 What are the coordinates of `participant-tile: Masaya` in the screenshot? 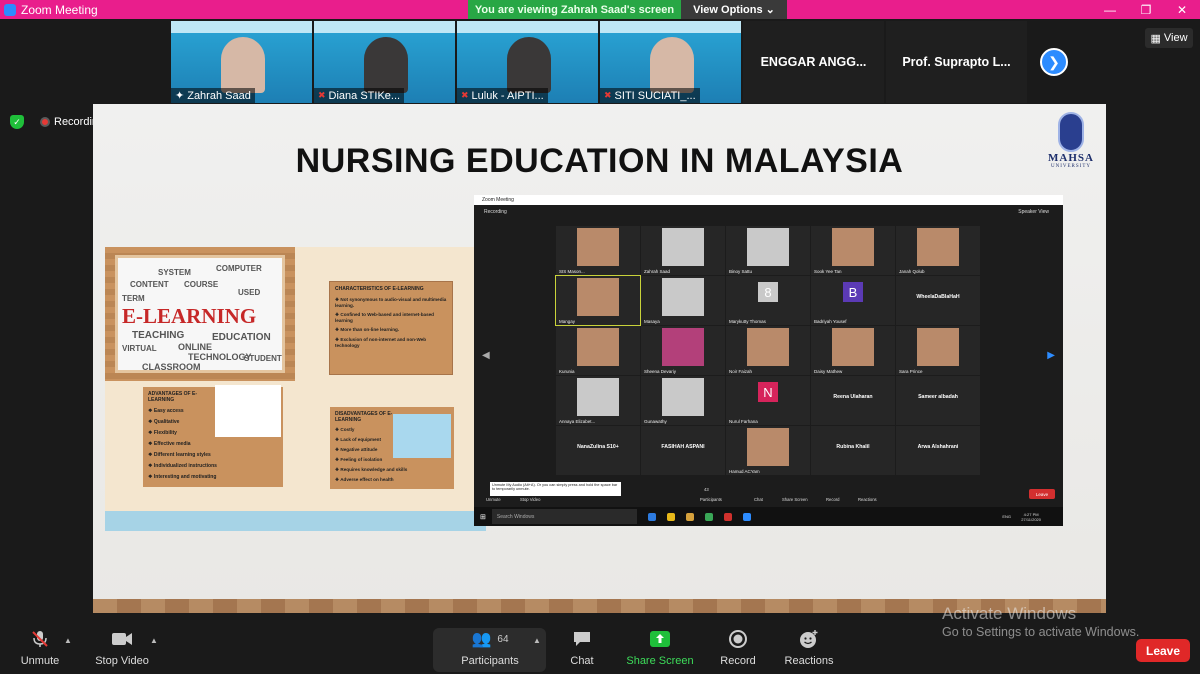 It's located at (683, 300).